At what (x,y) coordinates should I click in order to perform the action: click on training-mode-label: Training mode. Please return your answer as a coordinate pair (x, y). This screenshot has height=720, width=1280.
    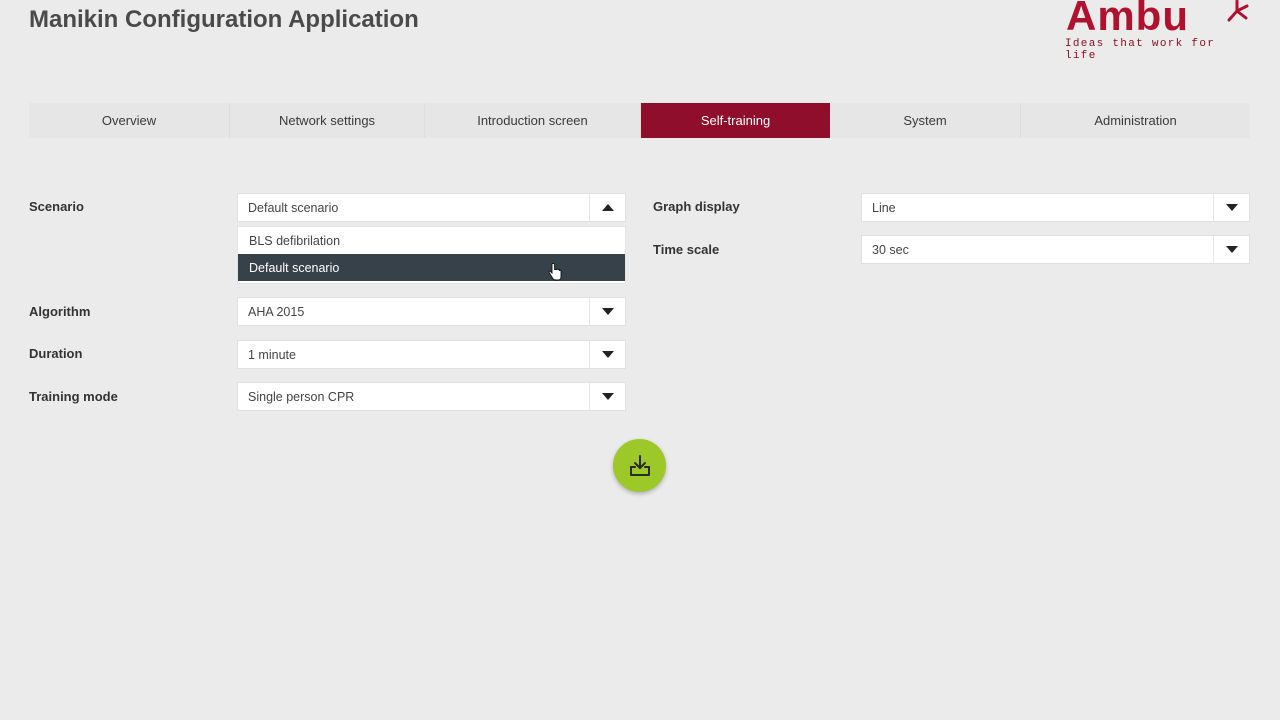
    Looking at the image, I should click on (73, 396).